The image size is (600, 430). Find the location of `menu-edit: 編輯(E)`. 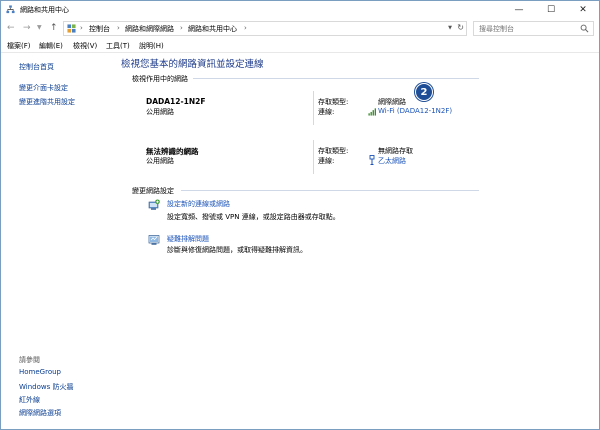

menu-edit: 編輯(E) is located at coordinates (51, 46).